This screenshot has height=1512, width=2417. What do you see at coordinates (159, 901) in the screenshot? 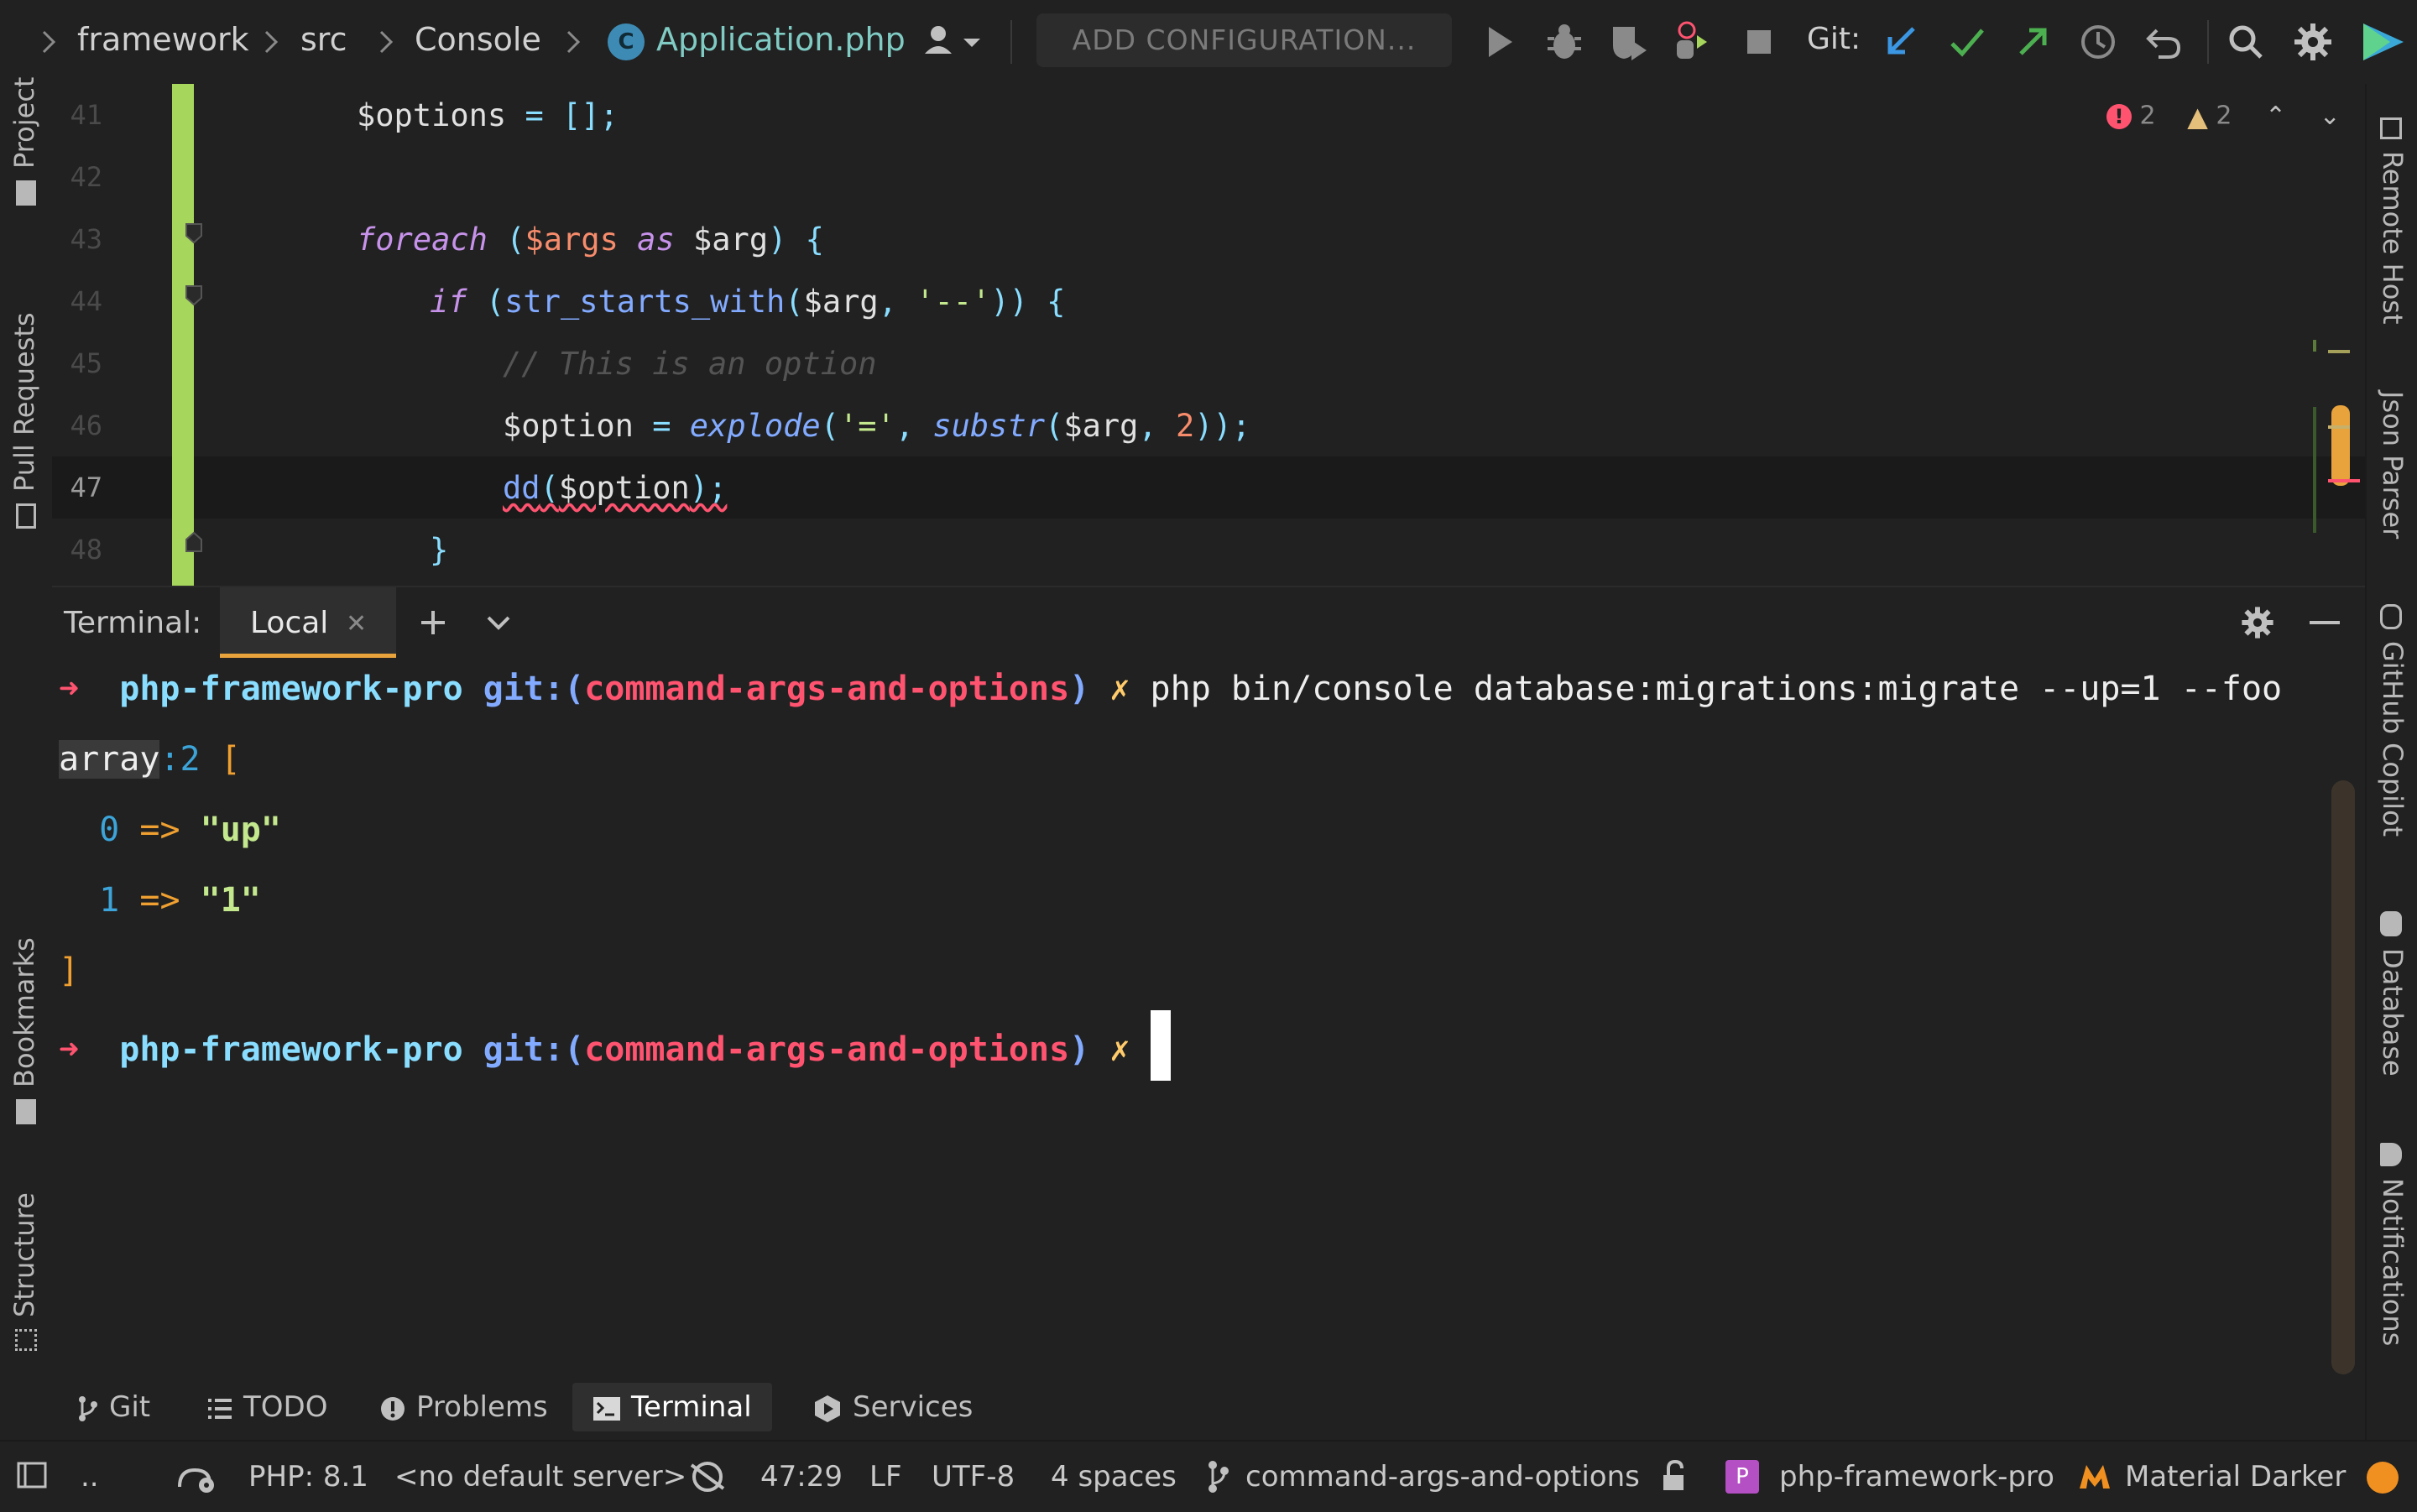
I see `dump-arrow: =>` at bounding box center [159, 901].